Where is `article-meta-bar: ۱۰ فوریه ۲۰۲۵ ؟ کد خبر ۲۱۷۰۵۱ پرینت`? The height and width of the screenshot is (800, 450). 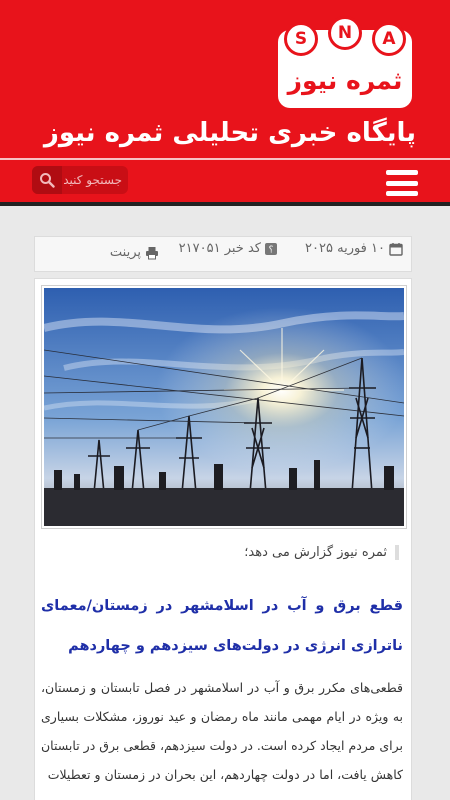
article-meta-bar: ۱۰ فوریه ۲۰۲۵ ؟ کد خبر ۲۱۷۰۵۱ پرینت is located at coordinates (223, 254).